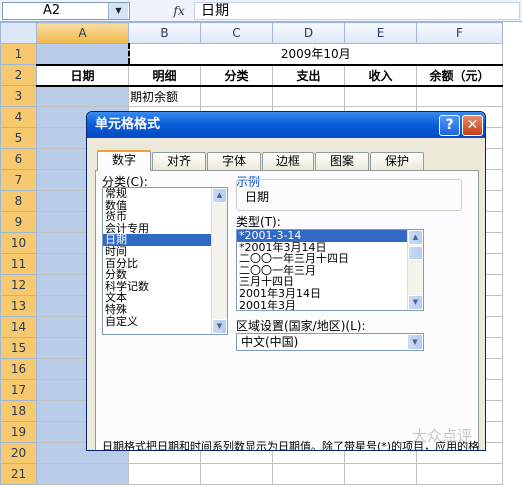  I want to click on tab-number: 数字, so click(124, 160).